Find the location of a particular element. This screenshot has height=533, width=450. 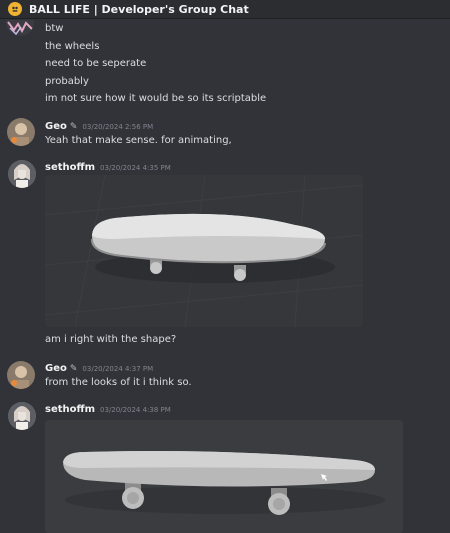

message-text: am i right with the shape? is located at coordinates (111, 339).